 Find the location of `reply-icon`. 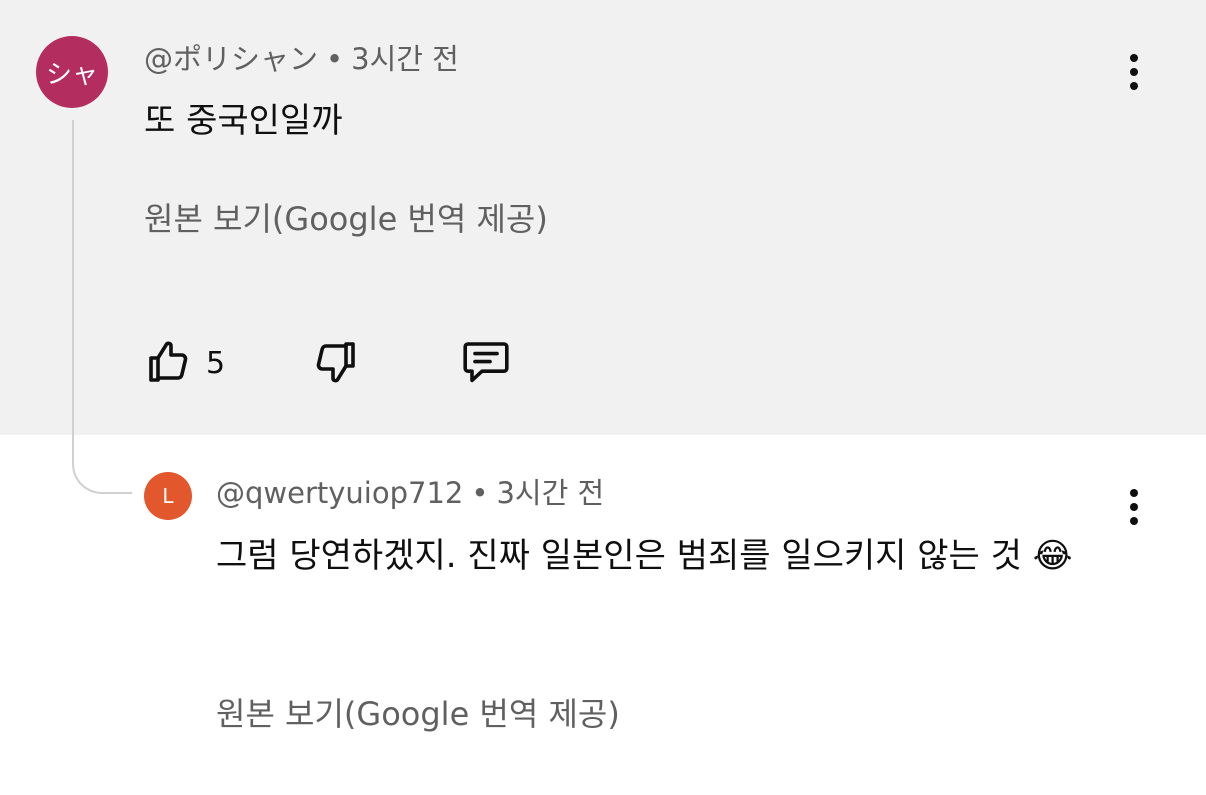

reply-icon is located at coordinates (486, 364).